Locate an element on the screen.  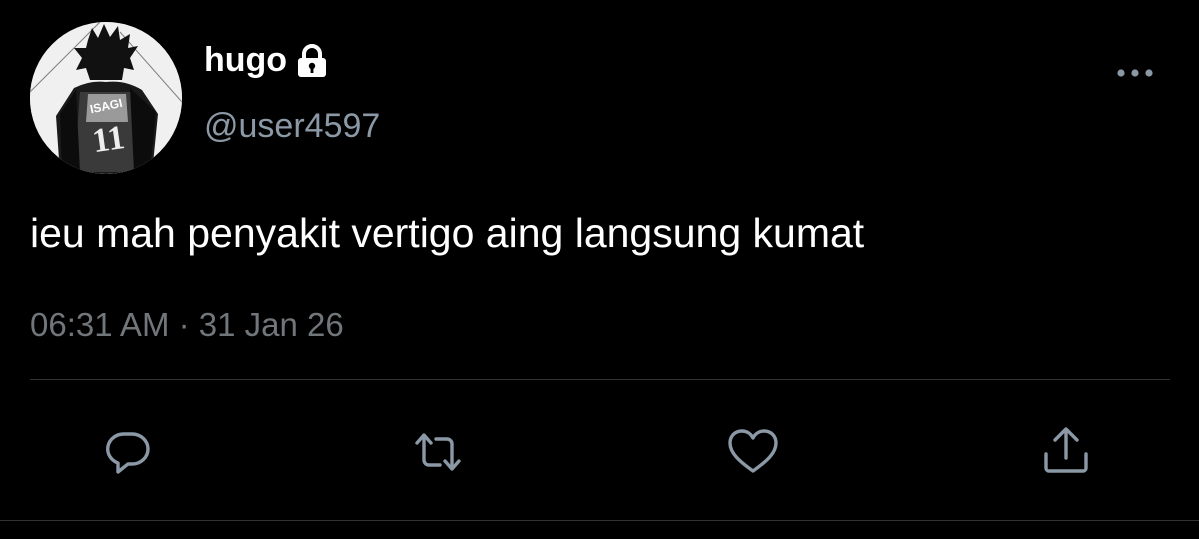
avatar-image: ISAGI 11 is located at coordinates (106, 98).